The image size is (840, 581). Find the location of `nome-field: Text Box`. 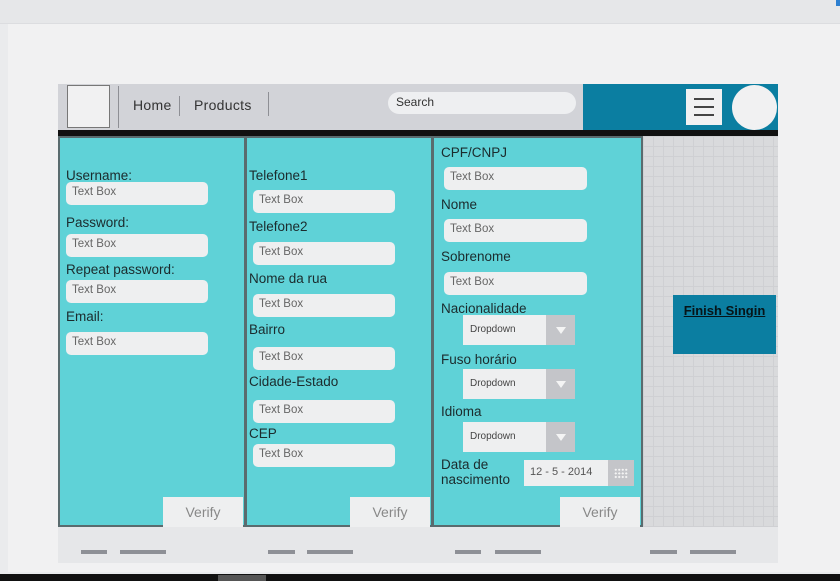

nome-field: Text Box is located at coordinates (515, 230).